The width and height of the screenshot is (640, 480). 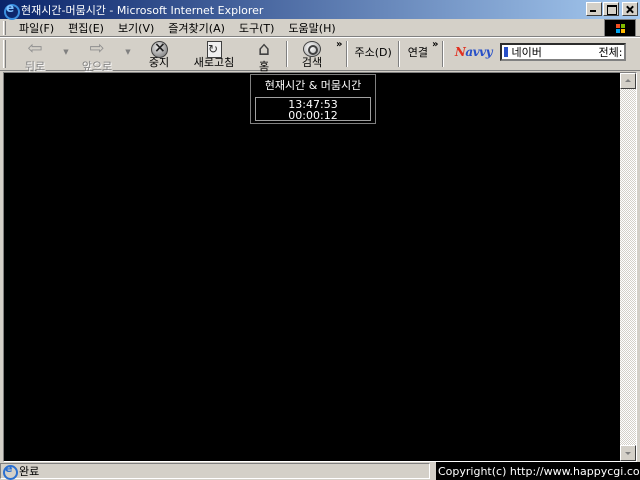 I want to click on menu-file: 파일(F), so click(x=36, y=28).